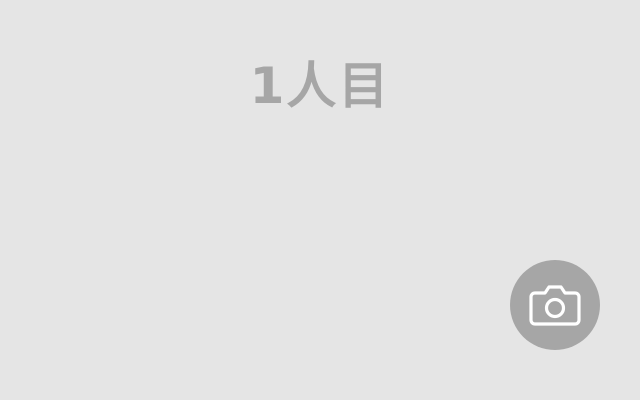  I want to click on camera-icon, so click(555, 305).